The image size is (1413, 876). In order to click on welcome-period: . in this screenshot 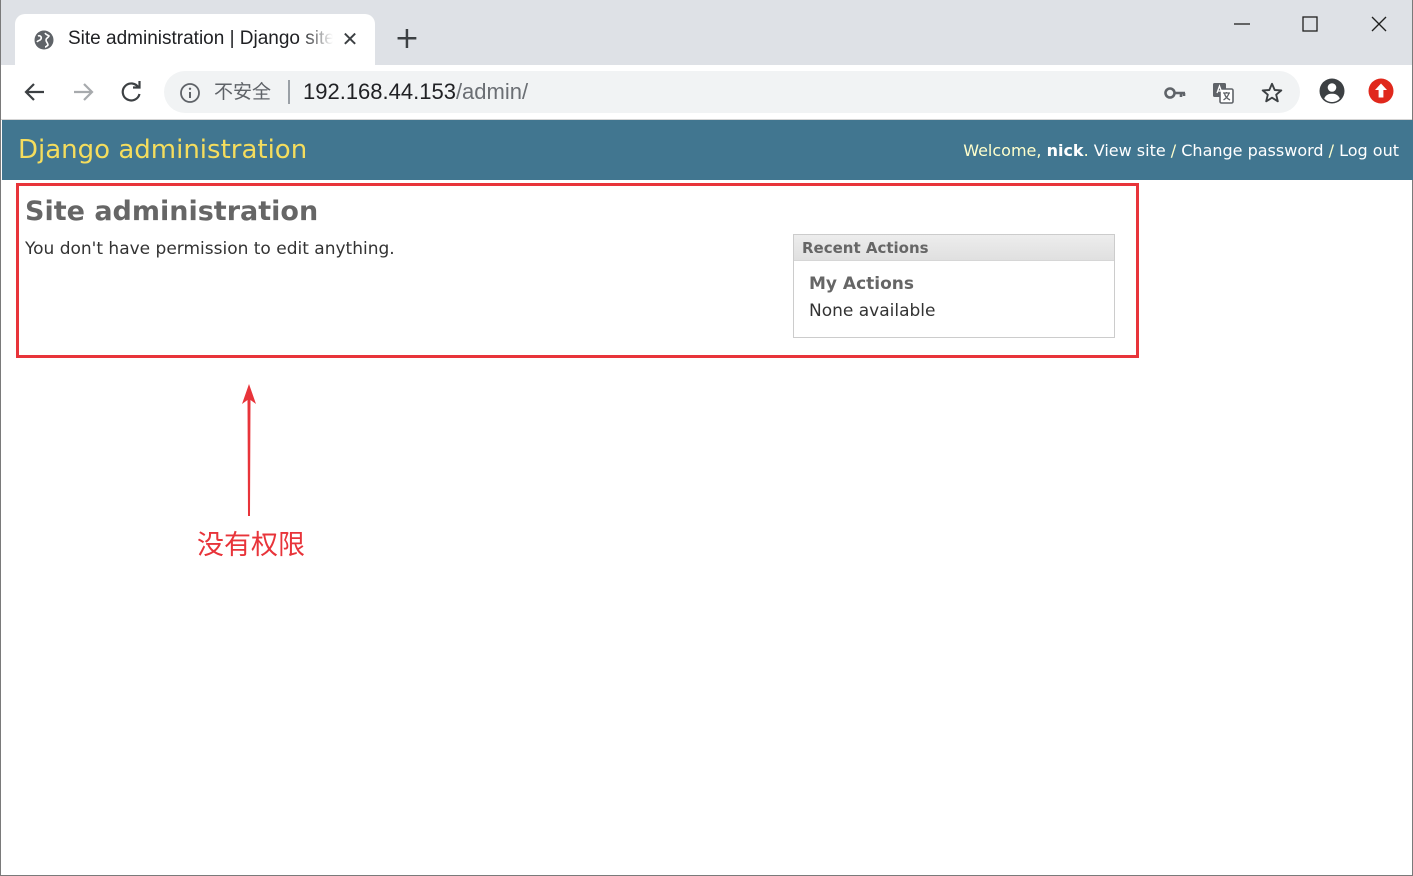, I will do `click(1088, 150)`.